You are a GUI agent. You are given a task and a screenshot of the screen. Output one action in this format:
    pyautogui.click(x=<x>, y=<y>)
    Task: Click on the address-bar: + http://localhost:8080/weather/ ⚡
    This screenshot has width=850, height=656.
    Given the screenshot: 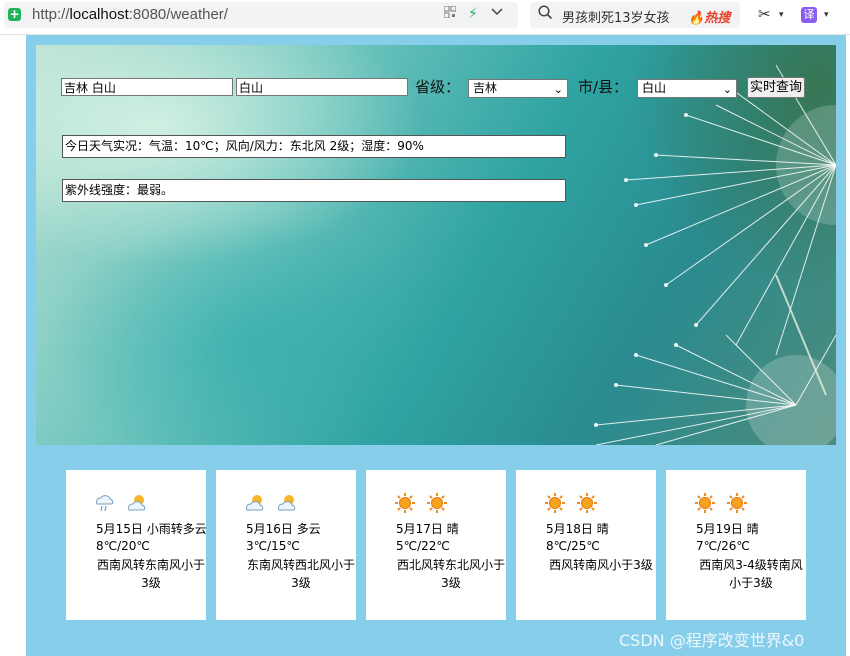 What is the action you would take?
    pyautogui.click(x=261, y=15)
    